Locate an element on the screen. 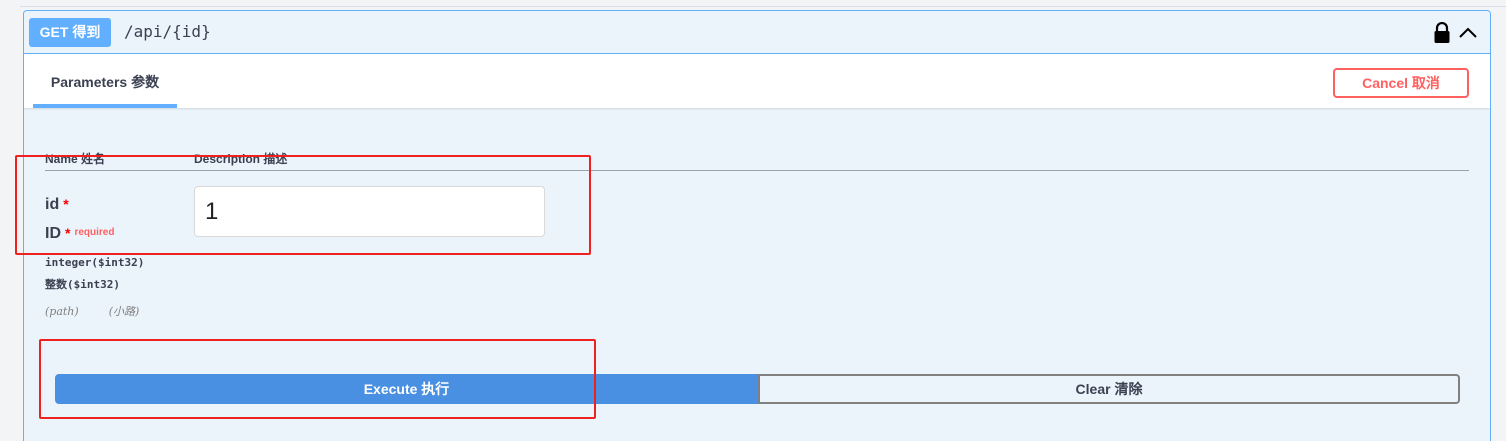 This screenshot has width=1506, height=441. chevron-up-icon is located at coordinates (1468, 33).